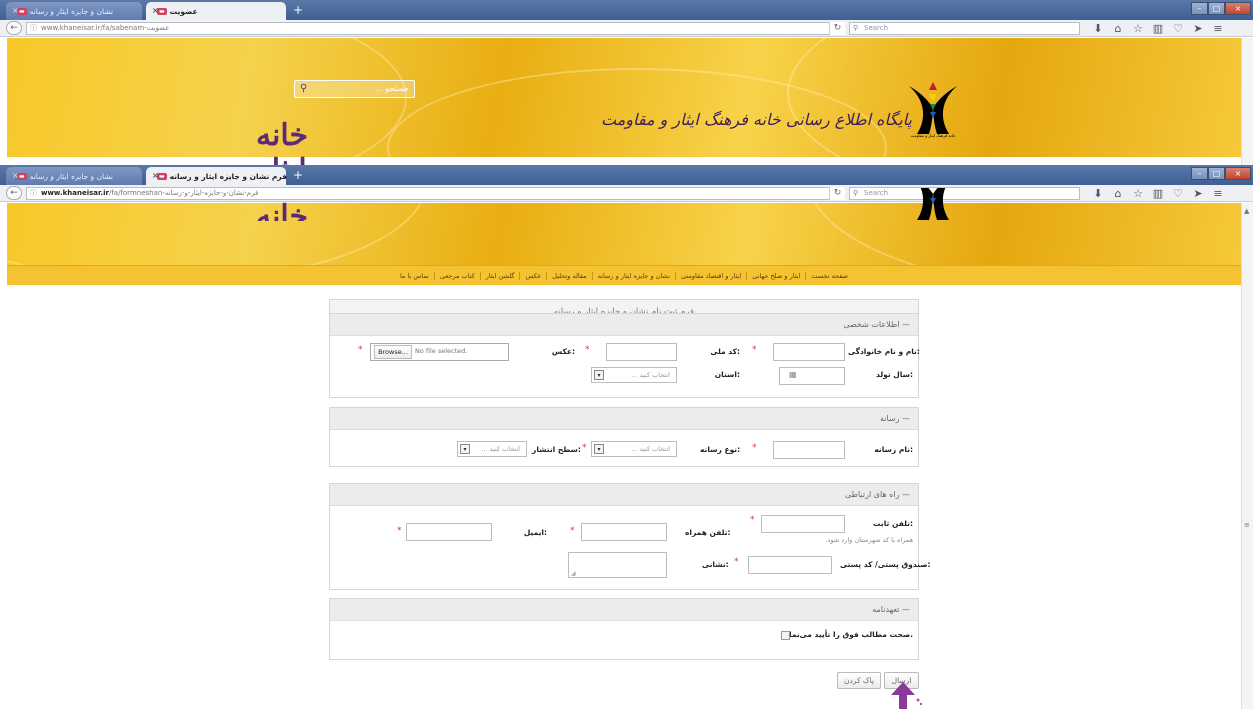 Image resolution: width=1253 pixels, height=709 pixels. Describe the element at coordinates (809, 450) in the screenshot. I see `media-name-input` at that location.